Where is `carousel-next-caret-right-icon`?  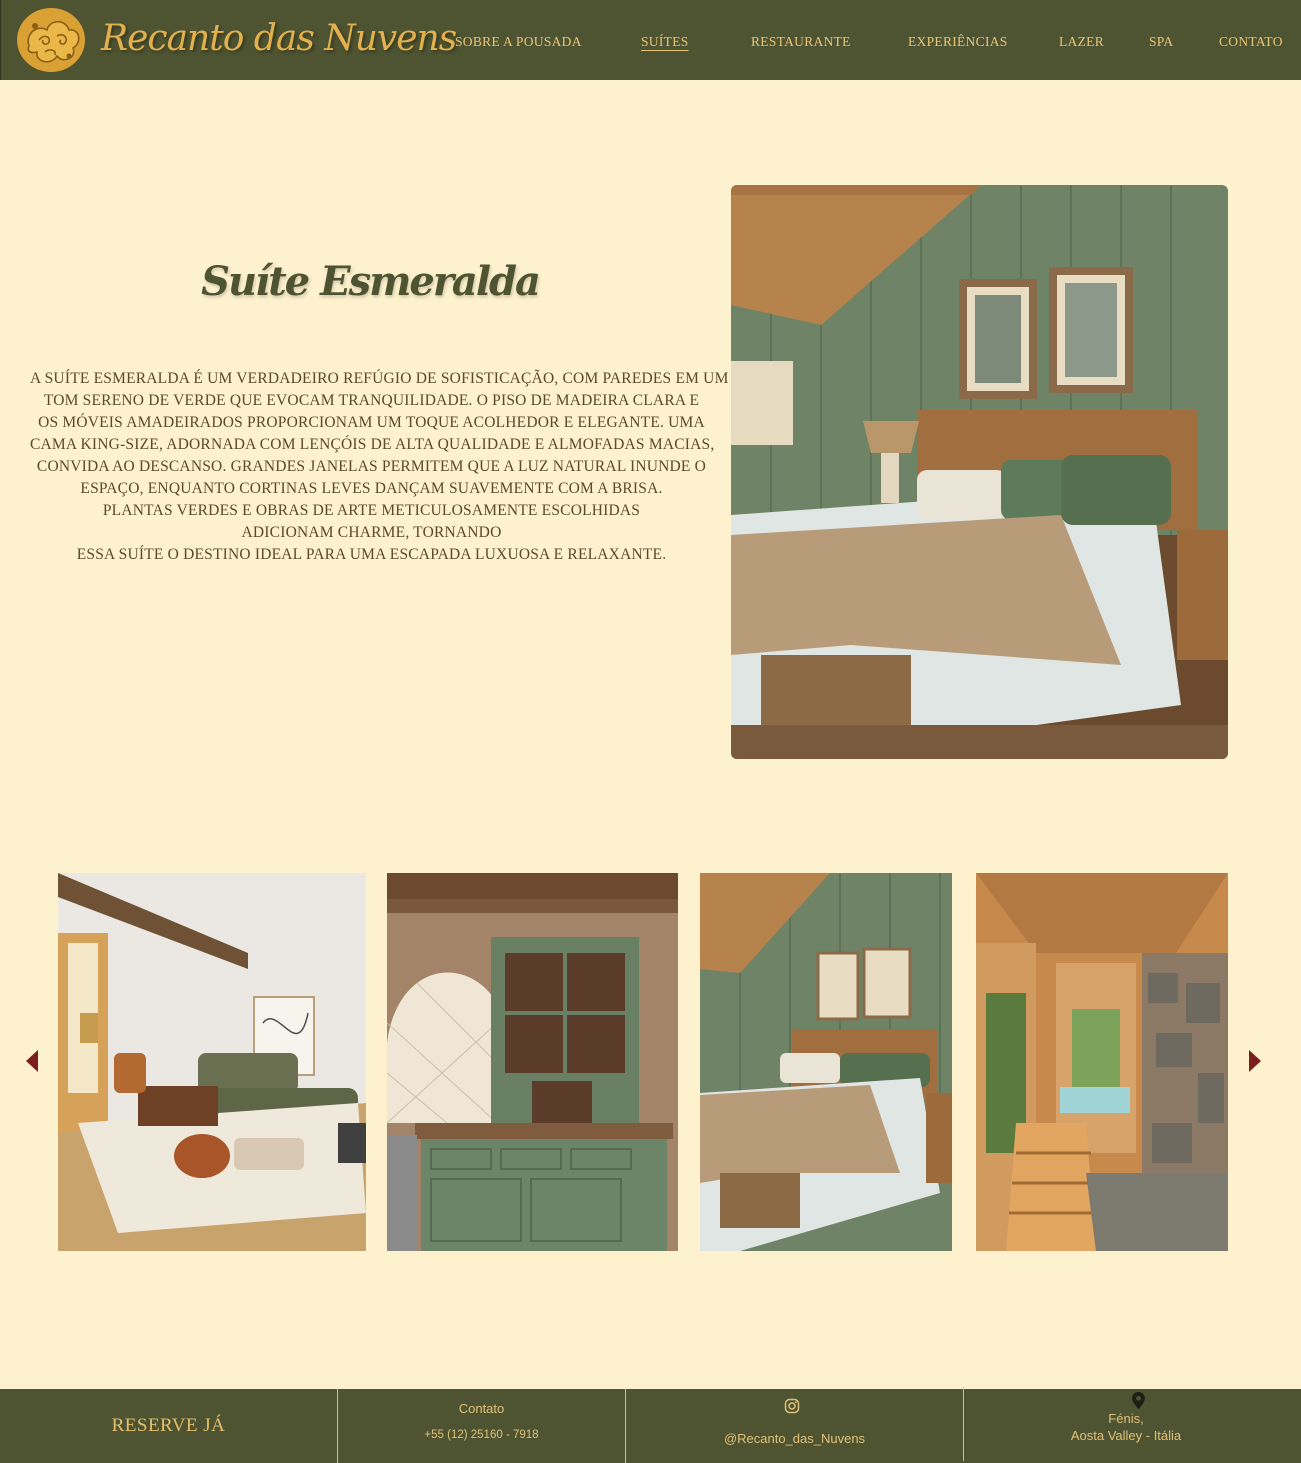 carousel-next-caret-right-icon is located at coordinates (1255, 1061).